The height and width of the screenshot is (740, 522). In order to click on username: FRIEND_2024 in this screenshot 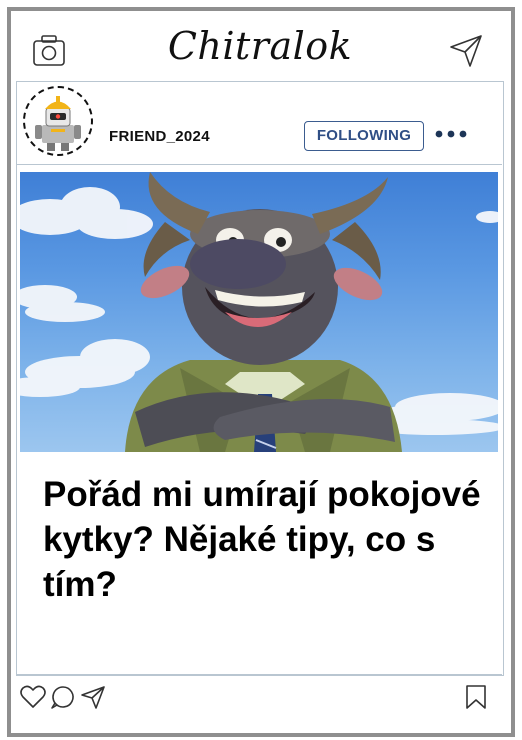, I will do `click(159, 136)`.